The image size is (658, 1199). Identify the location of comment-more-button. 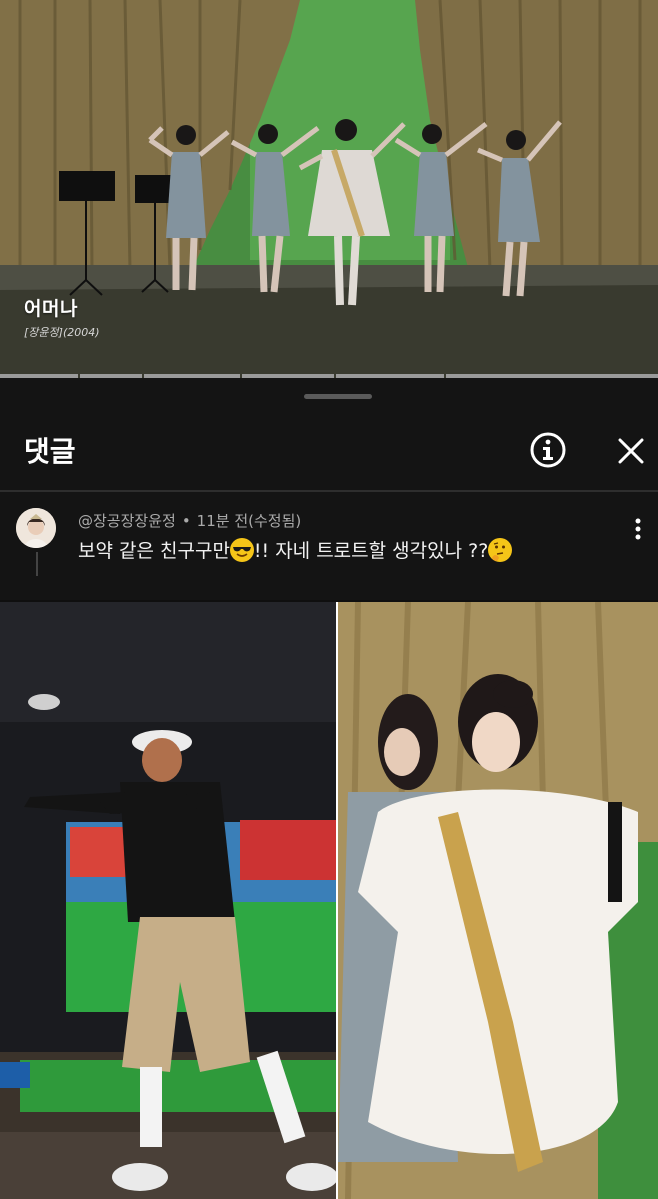
(638, 529).